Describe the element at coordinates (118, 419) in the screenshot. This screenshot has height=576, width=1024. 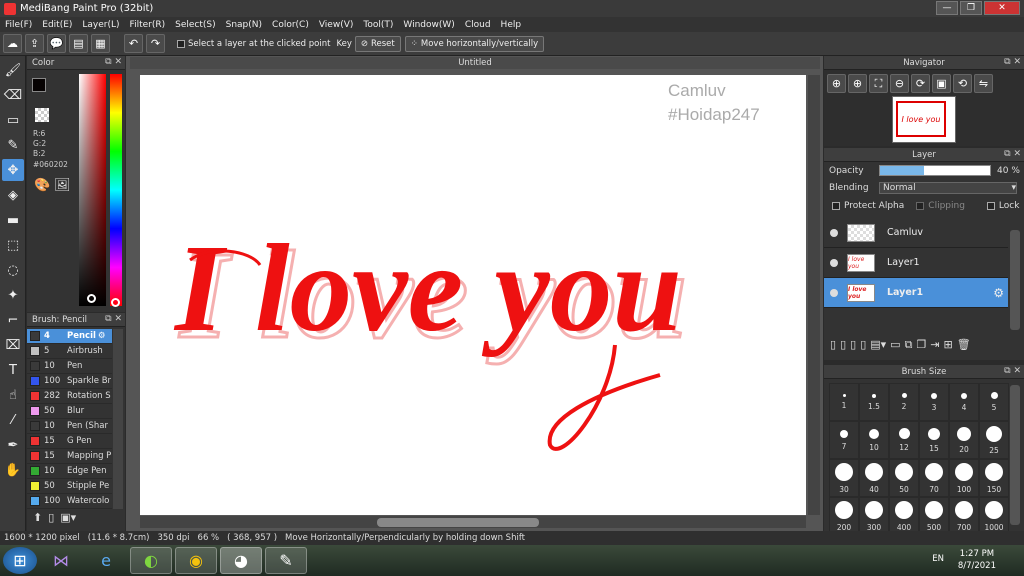
I see `brush-list-scrollbar` at that location.